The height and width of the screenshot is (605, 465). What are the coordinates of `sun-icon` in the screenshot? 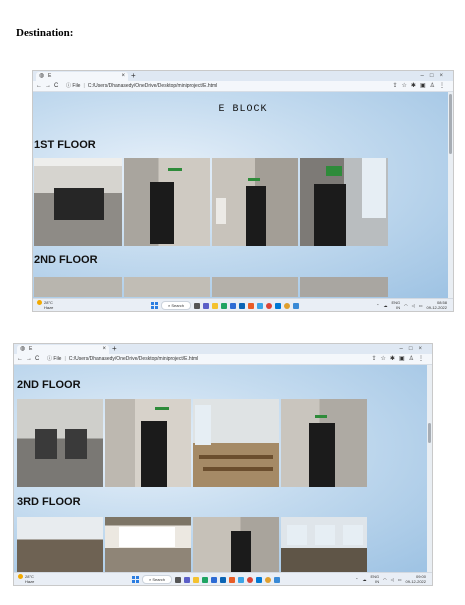 It's located at (39, 302).